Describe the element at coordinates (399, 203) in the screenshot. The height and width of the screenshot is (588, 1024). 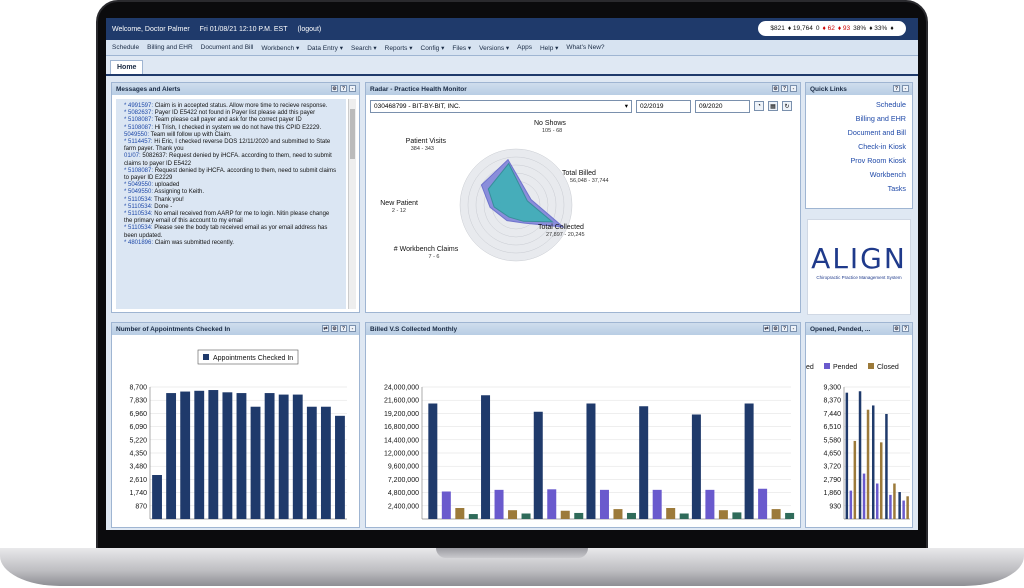
I see `radar-axis-label: New Patient` at that location.